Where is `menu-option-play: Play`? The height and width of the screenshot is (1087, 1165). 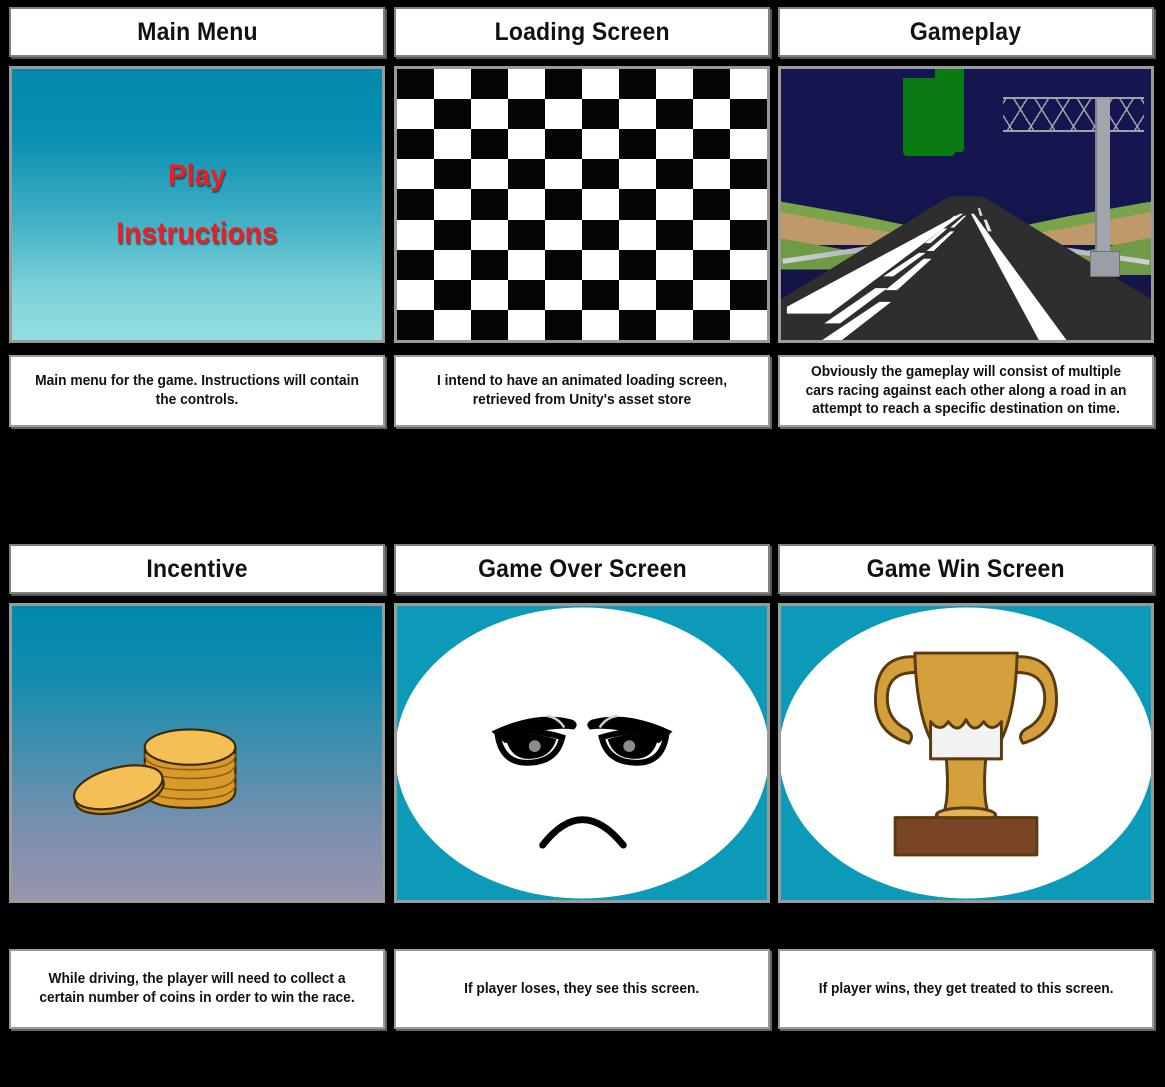
menu-option-play: Play is located at coordinates (197, 176).